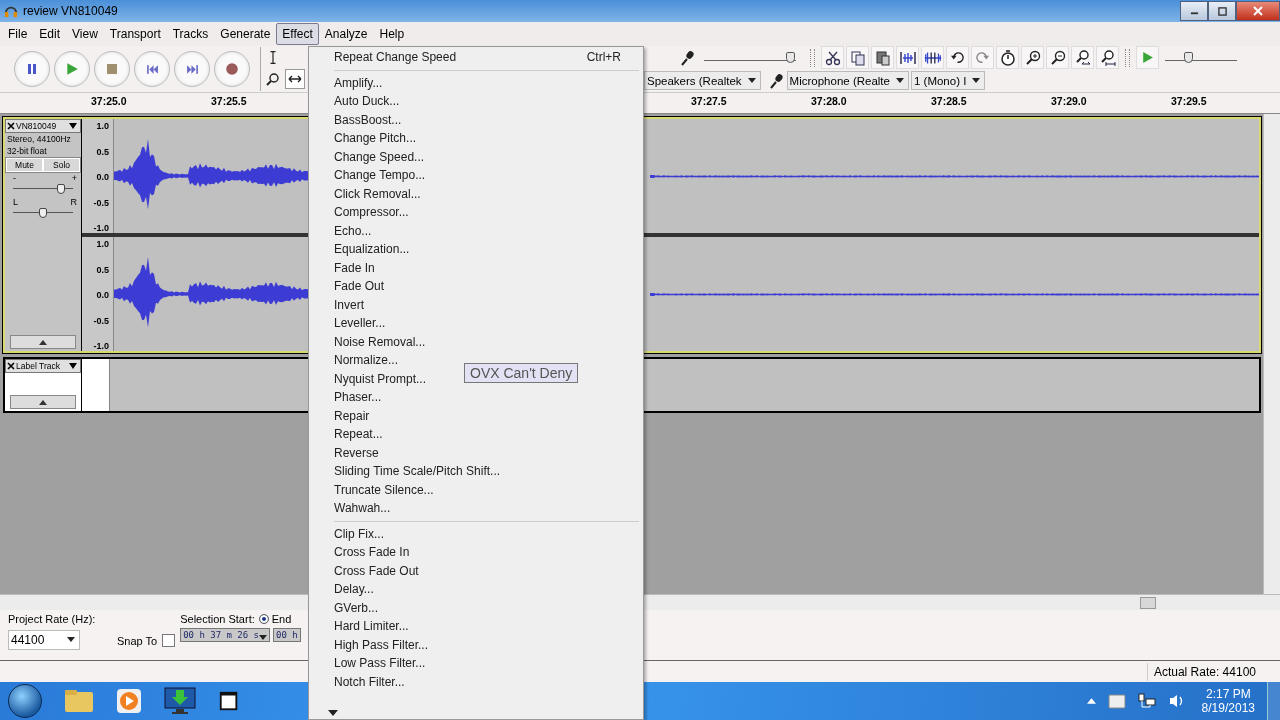 The image size is (1280, 720). Describe the element at coordinates (27, 151) in the screenshot. I see `track-info: 32-bit float` at that location.